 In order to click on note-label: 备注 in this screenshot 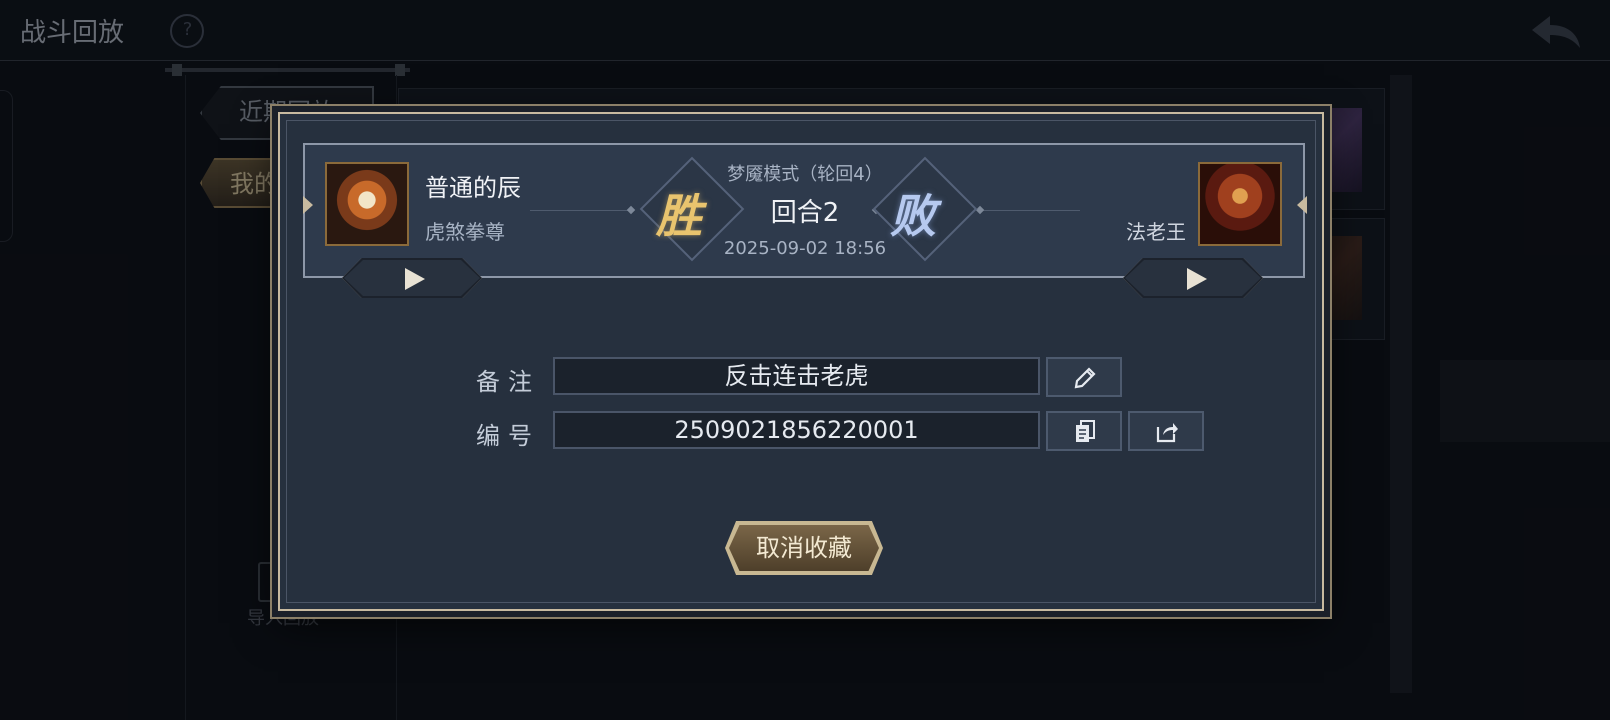, I will do `click(508, 382)`.